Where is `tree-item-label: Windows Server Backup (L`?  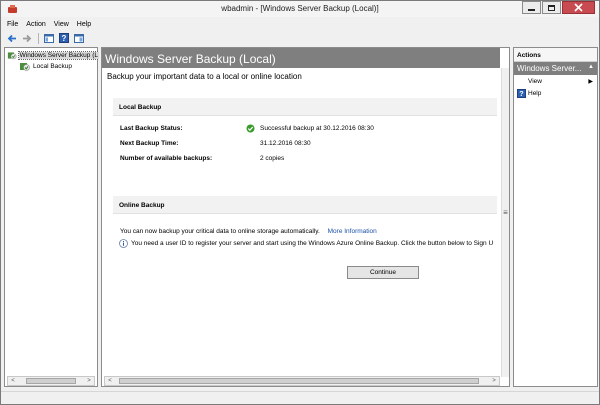
tree-item-label: Windows Server Backup (L is located at coordinates (58, 55).